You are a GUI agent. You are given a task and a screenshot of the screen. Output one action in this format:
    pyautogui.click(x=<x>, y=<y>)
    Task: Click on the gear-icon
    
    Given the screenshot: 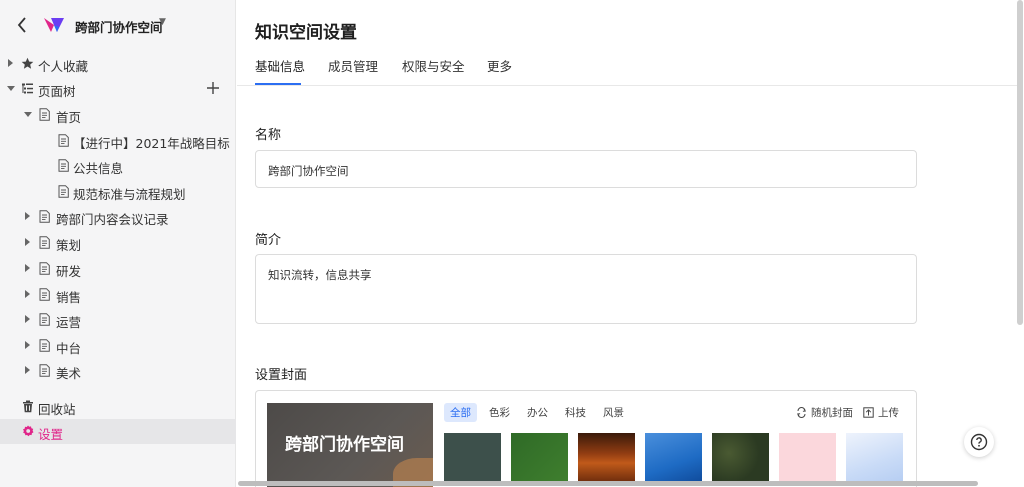 What is the action you would take?
    pyautogui.click(x=28, y=432)
    